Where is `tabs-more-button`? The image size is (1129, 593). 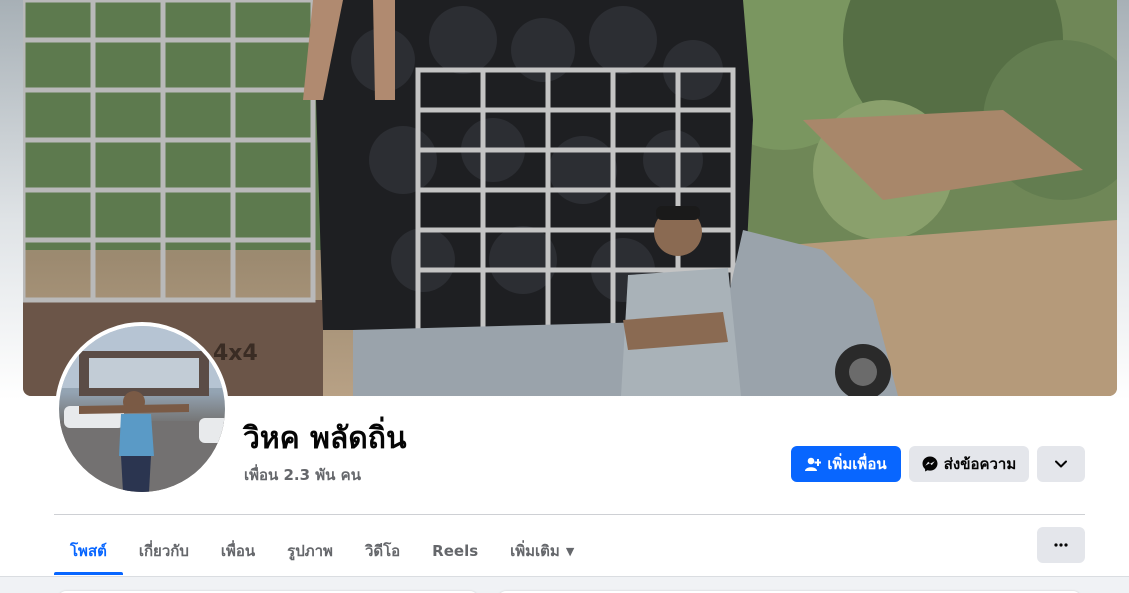 tabs-more-button is located at coordinates (1061, 545).